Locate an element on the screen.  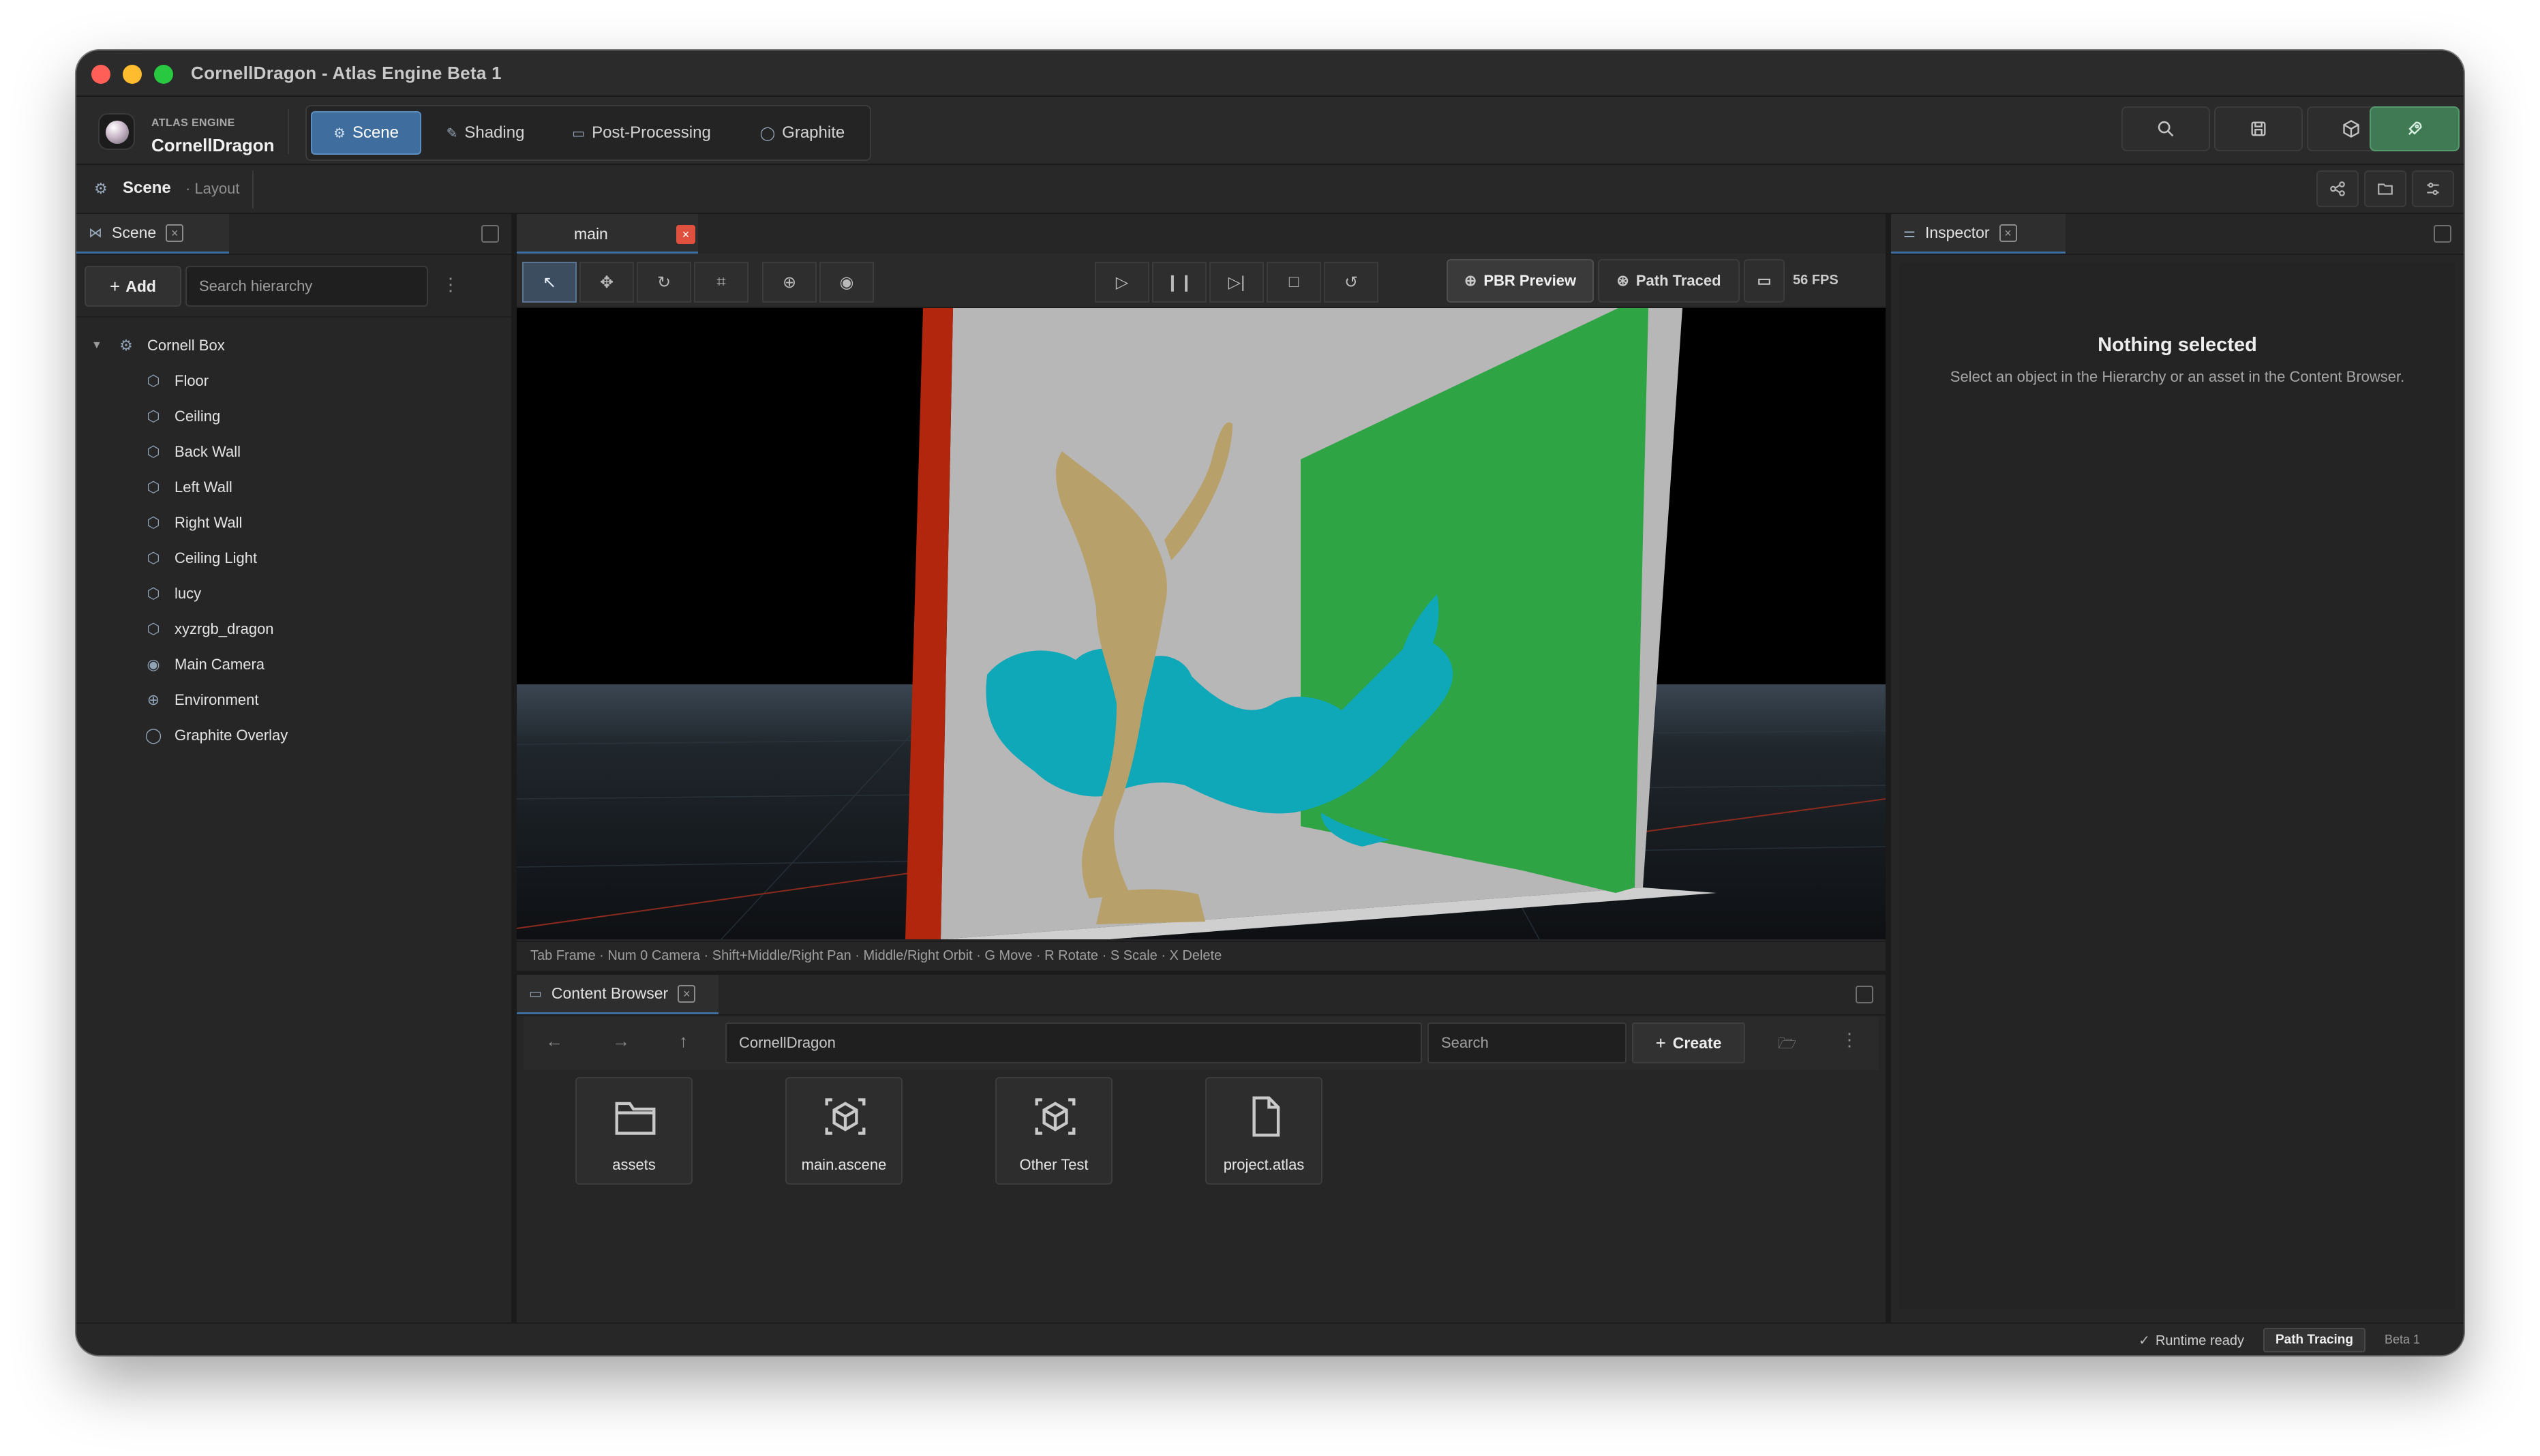
runtime-status-label: Runtime ready is located at coordinates (2199, 1340).